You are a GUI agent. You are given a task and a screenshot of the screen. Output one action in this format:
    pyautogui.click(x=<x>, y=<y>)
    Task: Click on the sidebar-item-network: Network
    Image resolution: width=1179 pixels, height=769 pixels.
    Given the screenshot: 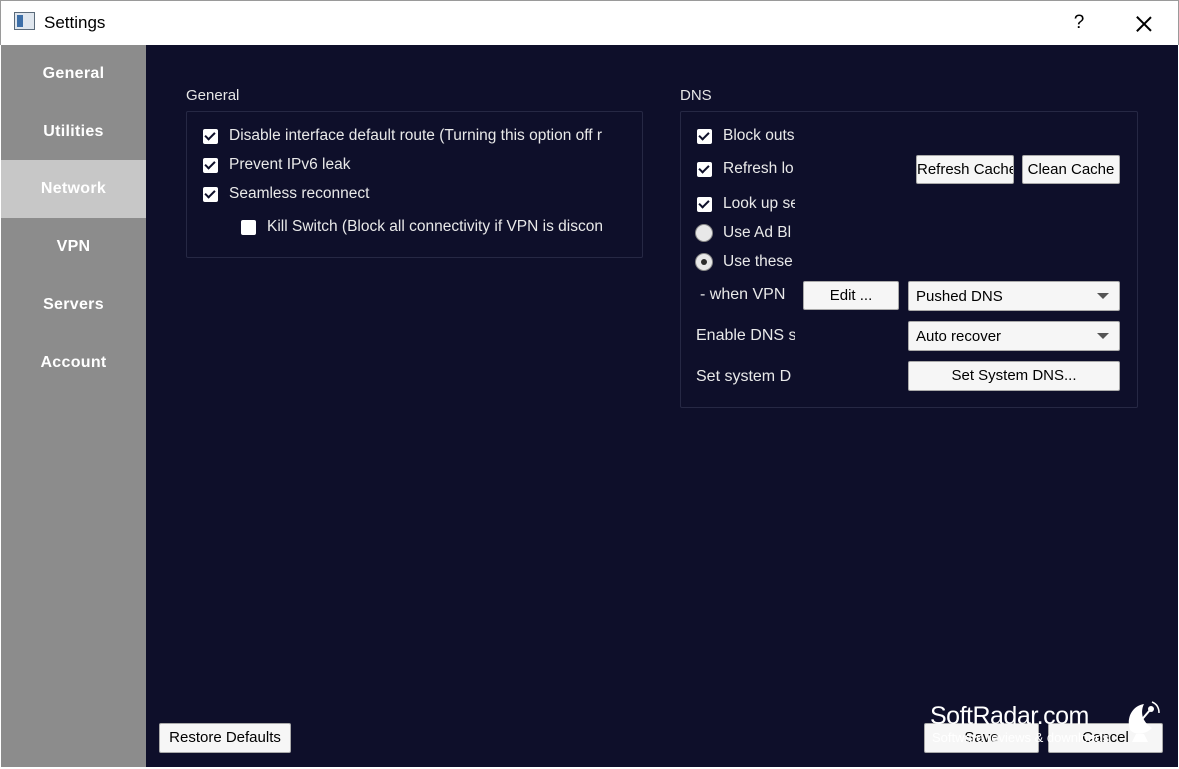 What is the action you would take?
    pyautogui.click(x=73, y=189)
    